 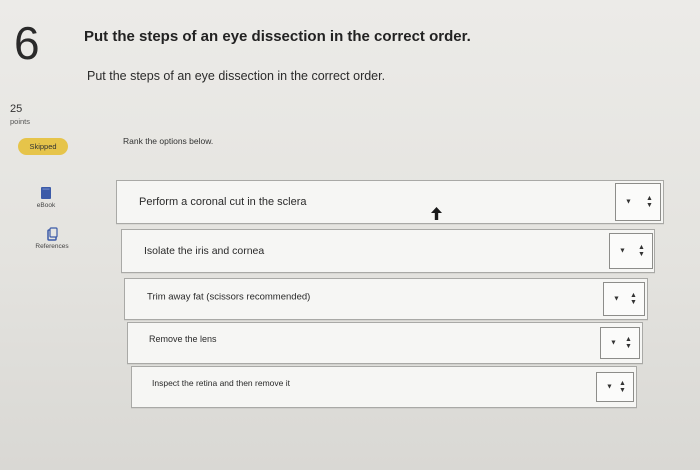 I want to click on rank-option-label: Inspect the retina and then remove it, so click(x=221, y=383).